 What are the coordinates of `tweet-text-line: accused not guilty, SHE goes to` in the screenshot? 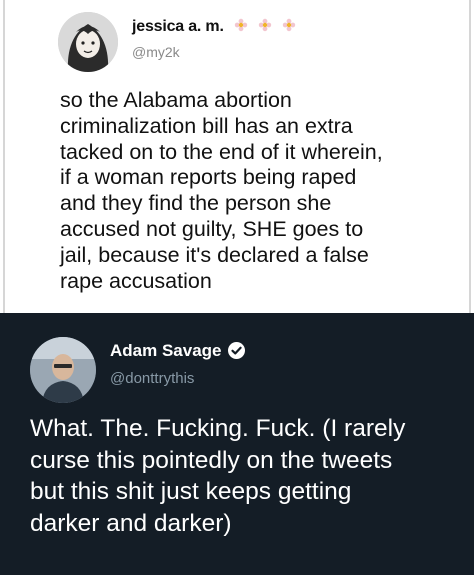 It's located at (212, 228).